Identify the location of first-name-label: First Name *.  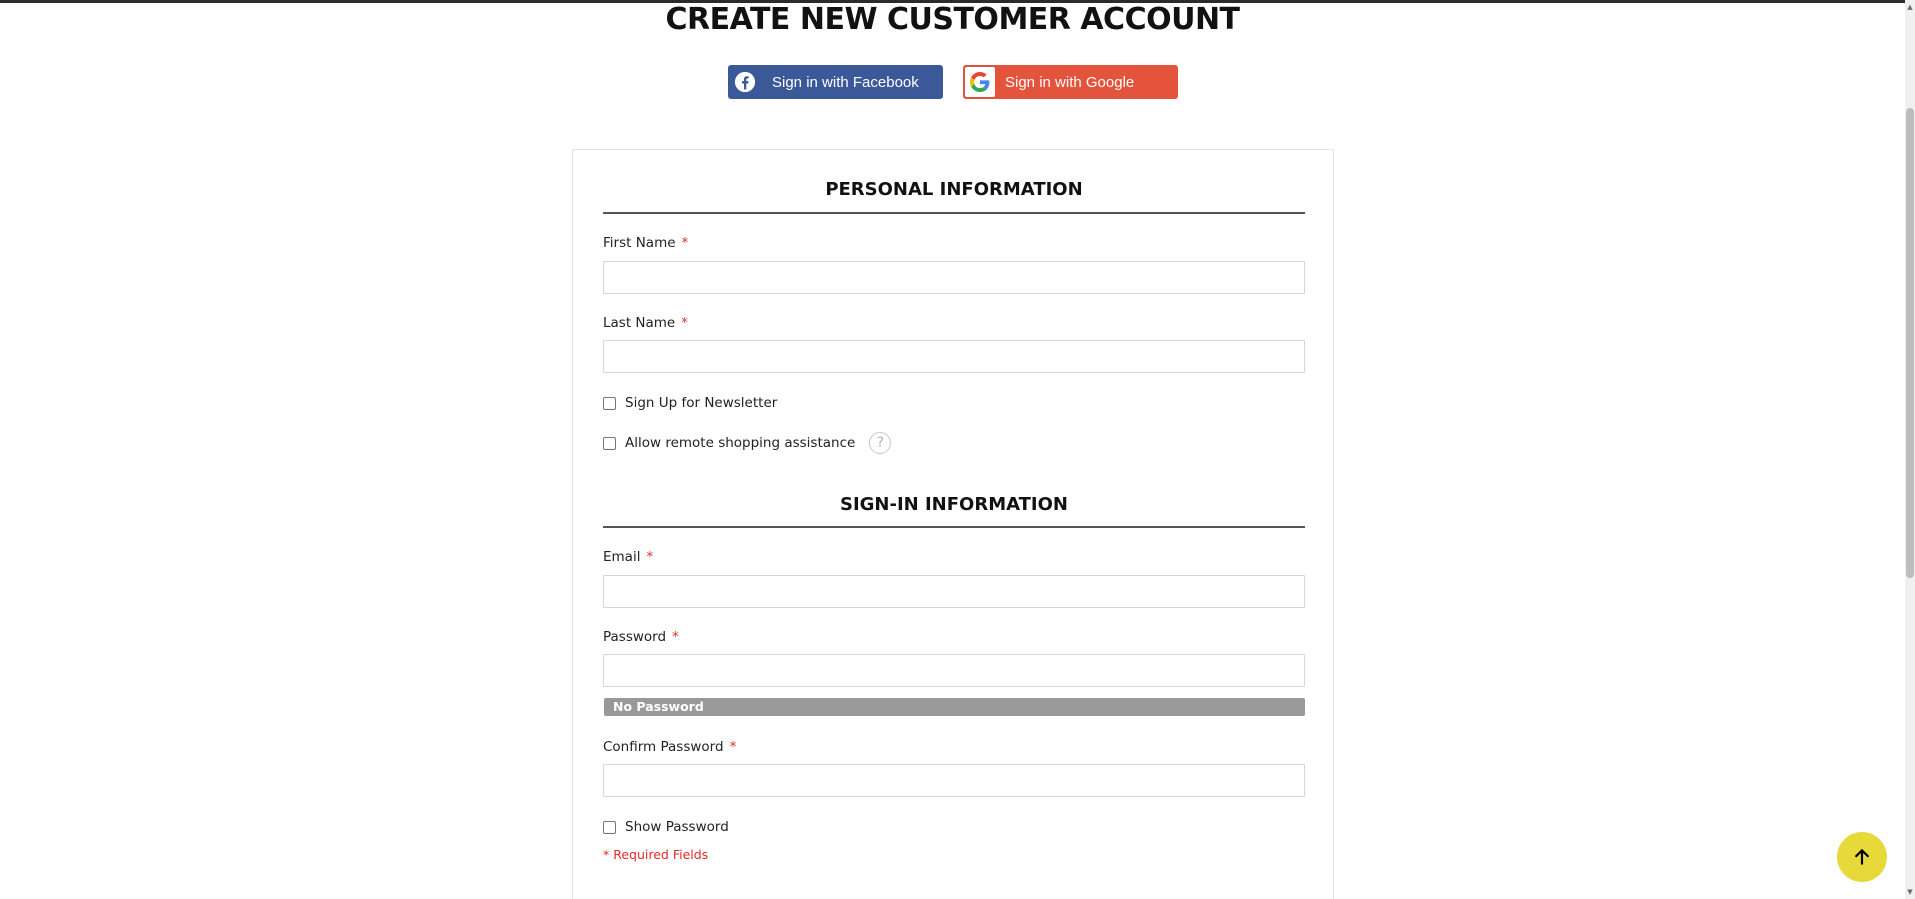
(645, 243).